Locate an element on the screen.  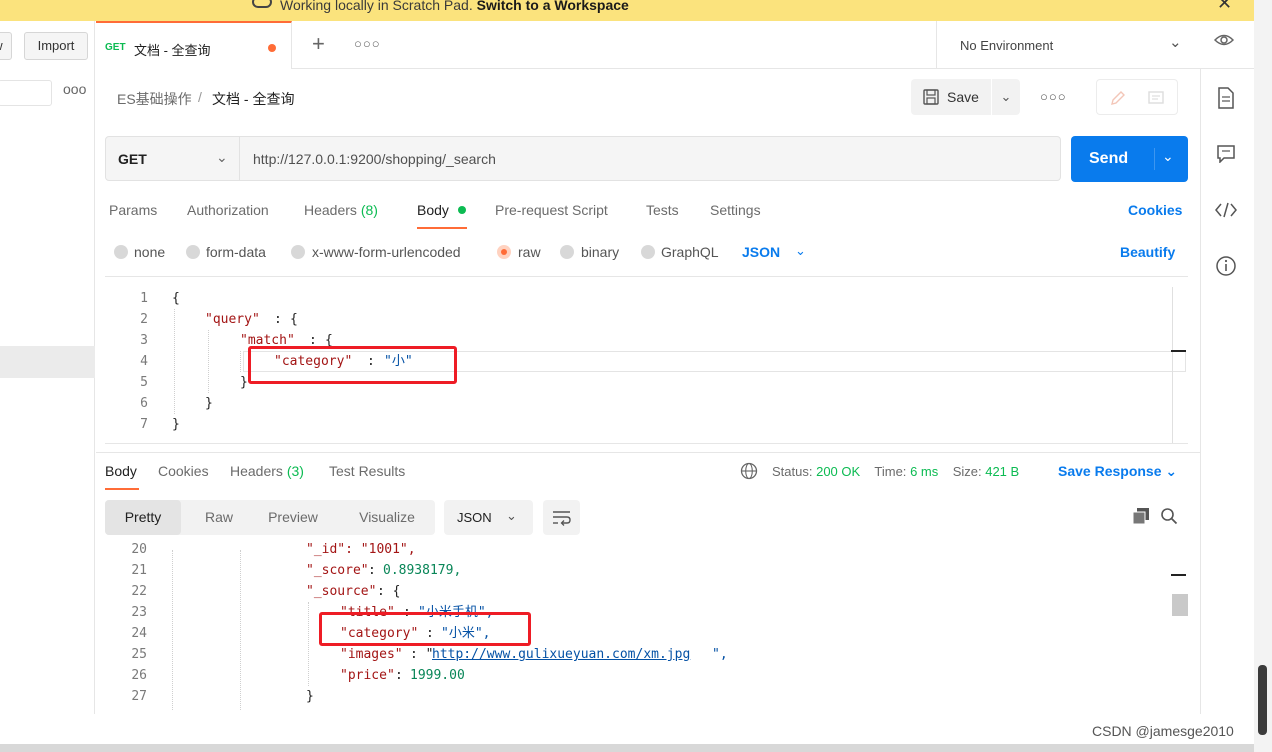
view-visualize: Visualize is located at coordinates (387, 517).